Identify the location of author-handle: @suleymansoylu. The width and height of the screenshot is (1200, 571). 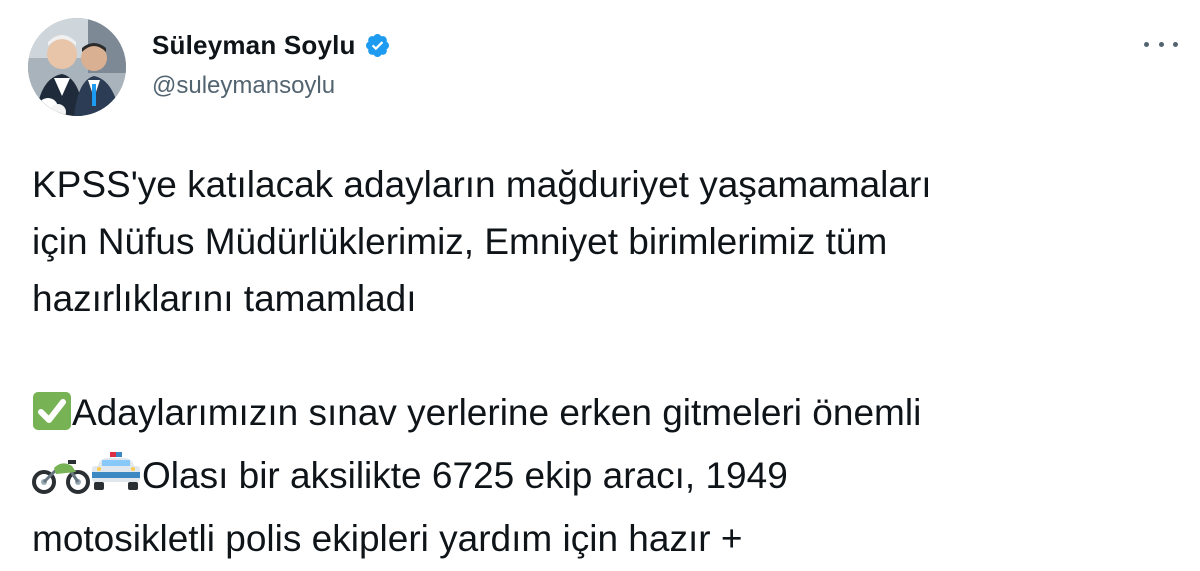
(271, 86).